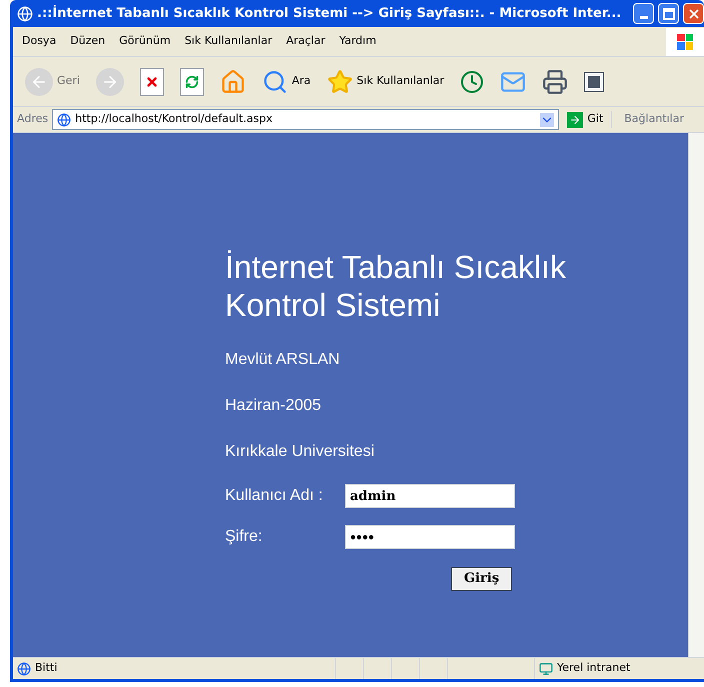 This screenshot has height=687, width=704. Describe the element at coordinates (192, 82) in the screenshot. I see `refresh-icon` at that location.